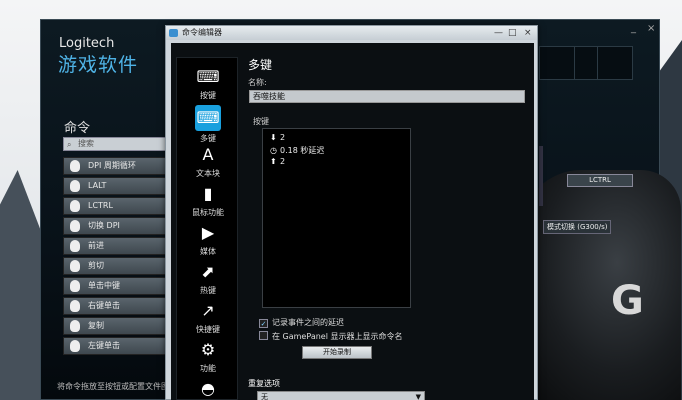 The width and height of the screenshot is (682, 400). I want to click on keystroke-row: ⬇ 2, so click(277, 137).